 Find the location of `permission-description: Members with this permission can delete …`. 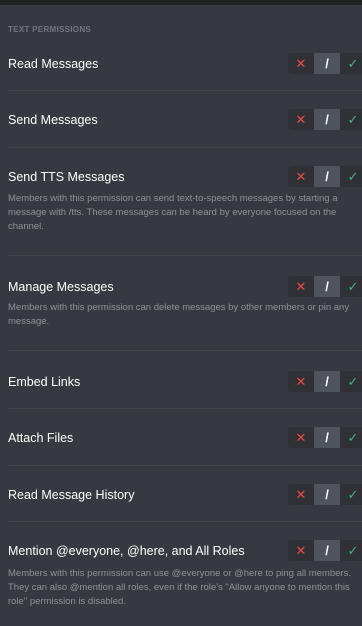

permission-description: Members with this permission can delete … is located at coordinates (179, 314).